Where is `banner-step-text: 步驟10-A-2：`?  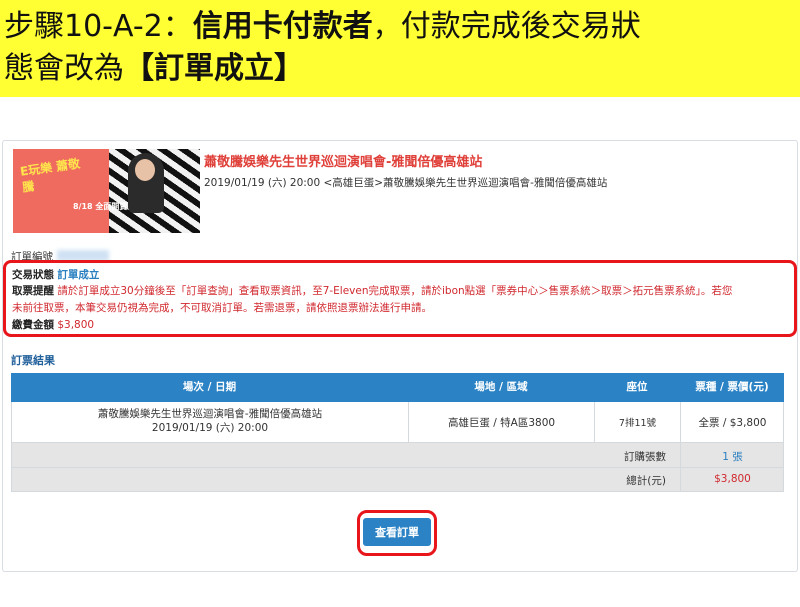 banner-step-text: 步驟10-A-2： is located at coordinates (98, 26).